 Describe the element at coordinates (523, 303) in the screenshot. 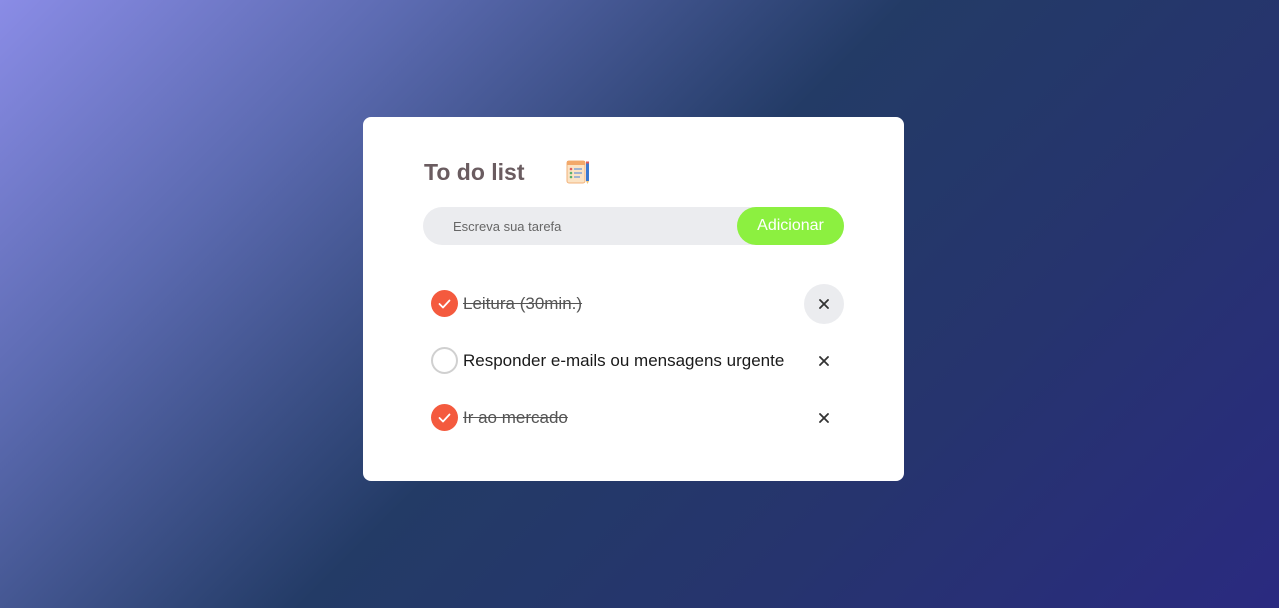

I see `task-label: Leitura (30min.)` at that location.